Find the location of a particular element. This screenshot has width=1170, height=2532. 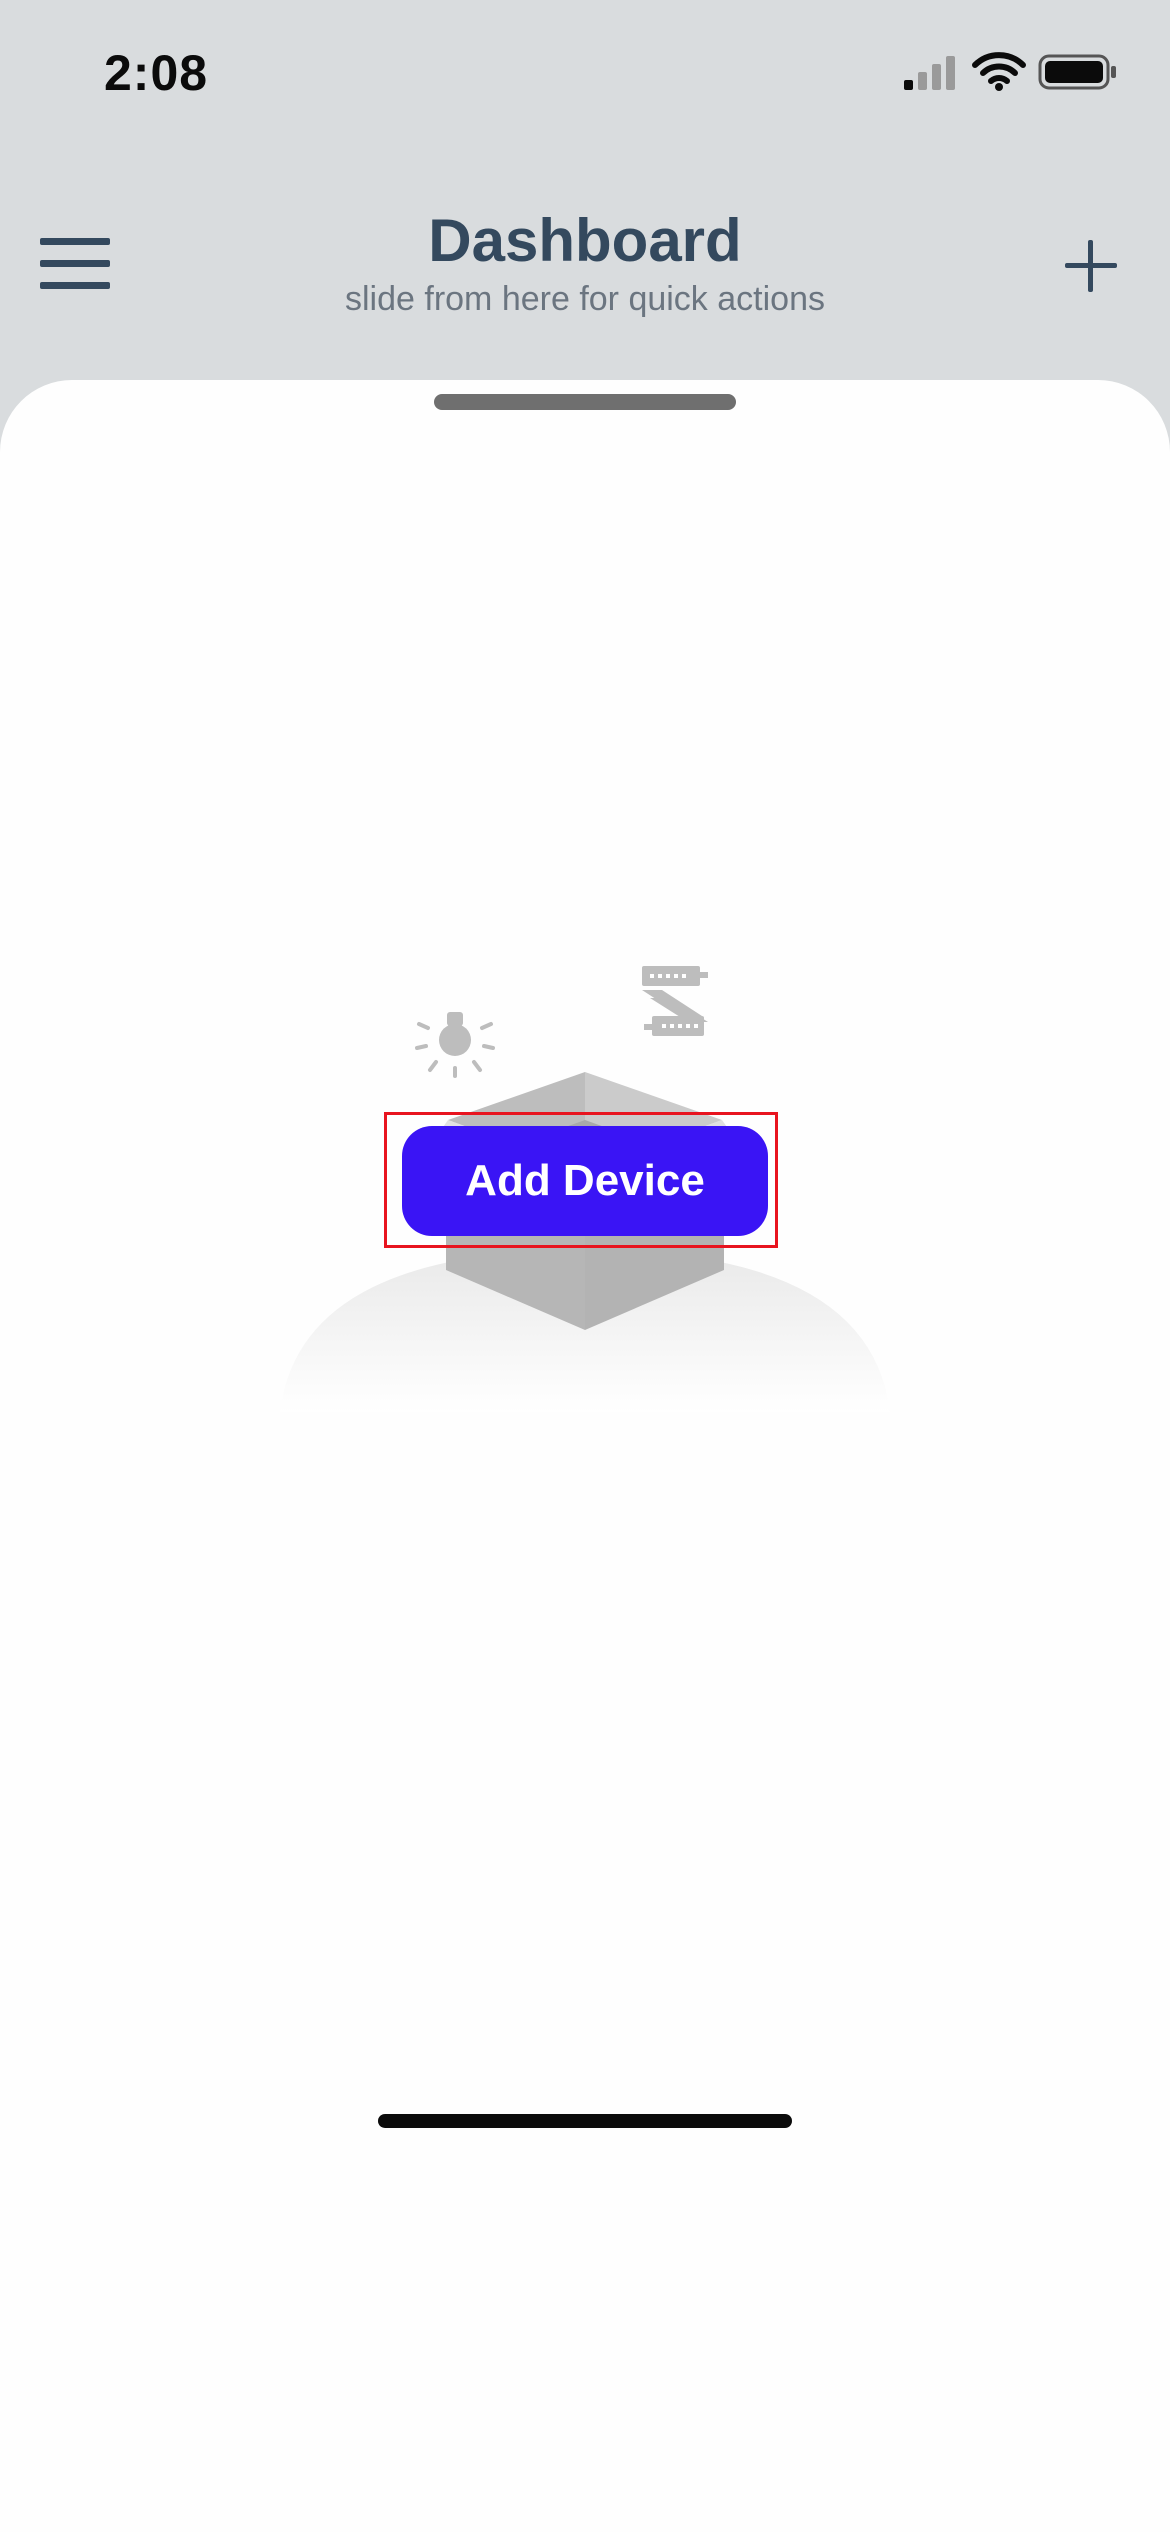

add-device-button: Add Device is located at coordinates (585, 1181).